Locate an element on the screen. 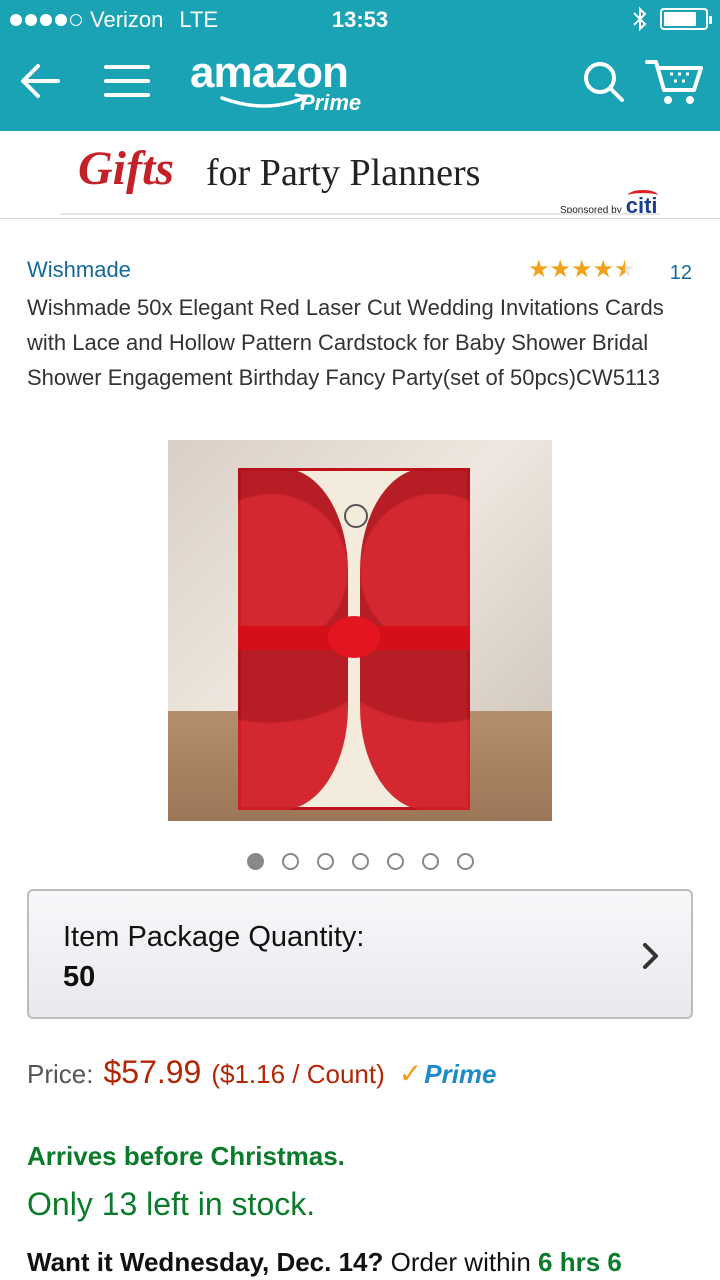  prime-label: Prime is located at coordinates (460, 1074).